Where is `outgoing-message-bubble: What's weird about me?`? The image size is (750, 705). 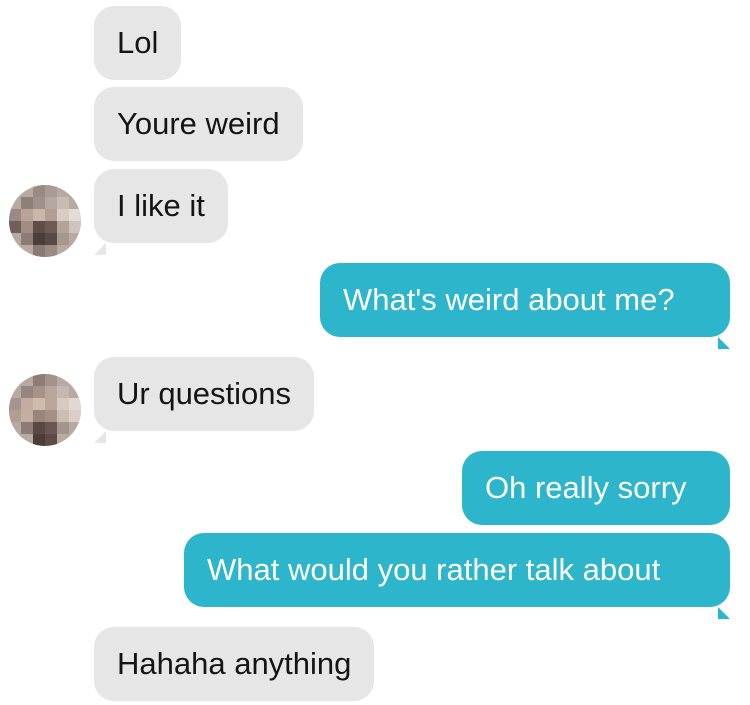 outgoing-message-bubble: What's weird about me? is located at coordinates (525, 300).